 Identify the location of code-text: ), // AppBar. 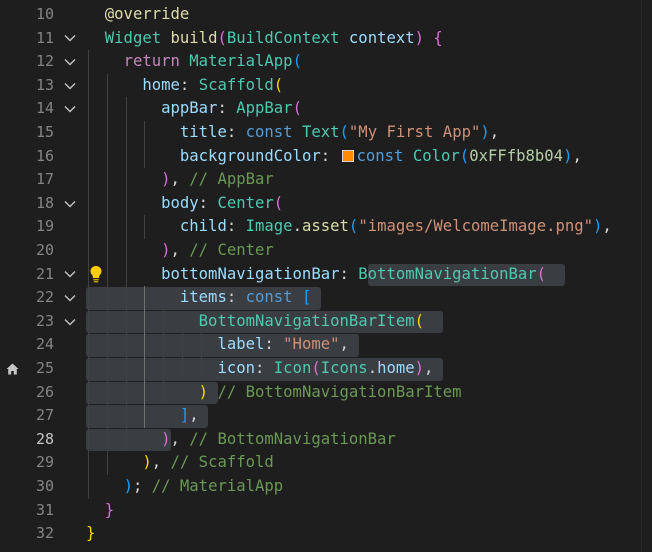
(180, 180).